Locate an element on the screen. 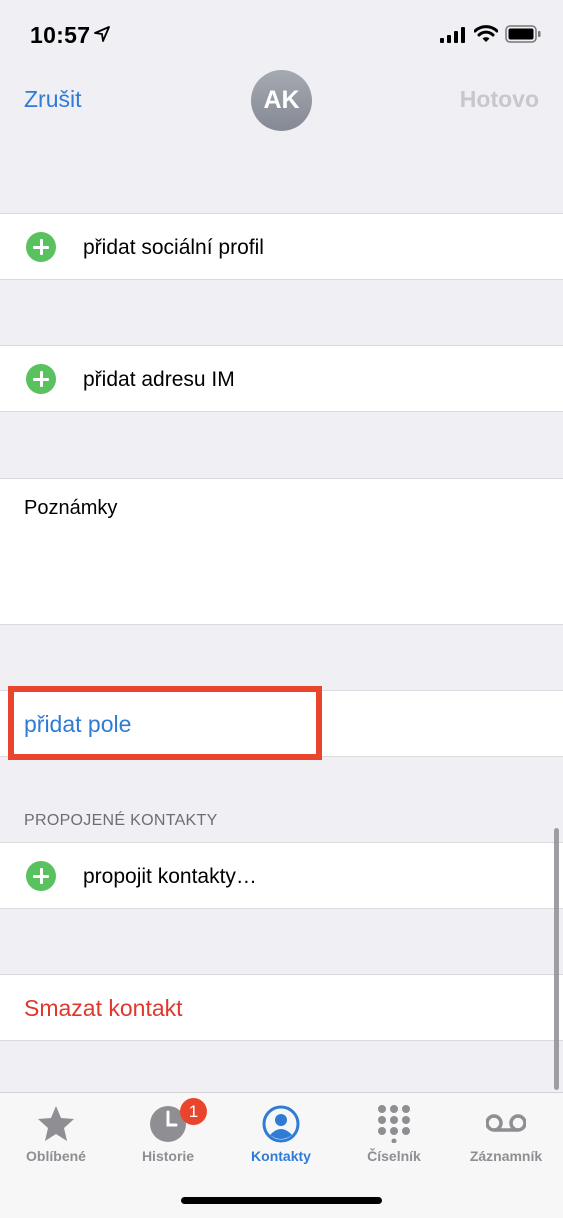 The width and height of the screenshot is (563, 1218). add-social-profile-row: přidat sociální profil is located at coordinates (281, 246).